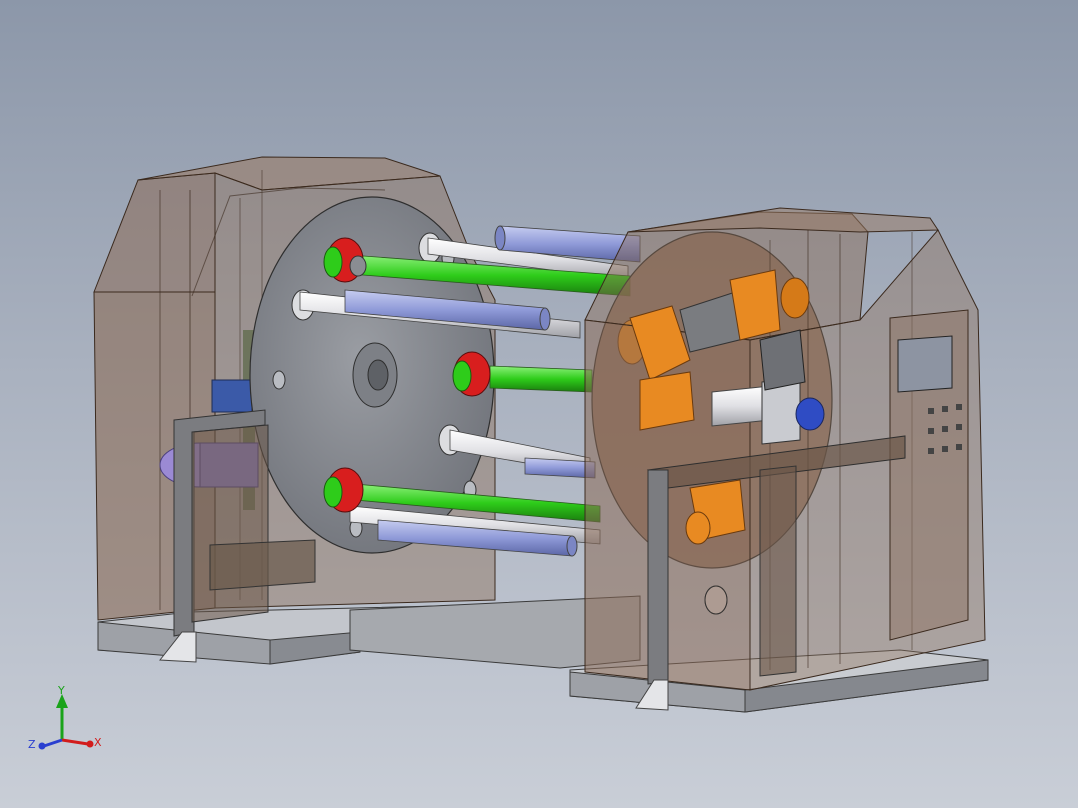  What do you see at coordinates (61, 691) in the screenshot?
I see `y-axis-label: Y` at bounding box center [61, 691].